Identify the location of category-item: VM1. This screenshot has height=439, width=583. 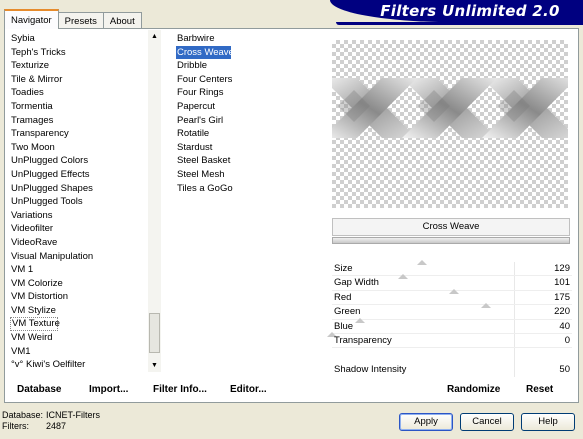
(79, 352).